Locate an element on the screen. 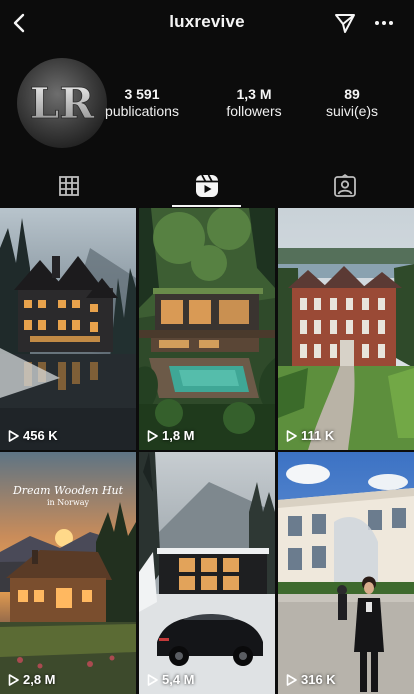  share-button is located at coordinates (345, 23).